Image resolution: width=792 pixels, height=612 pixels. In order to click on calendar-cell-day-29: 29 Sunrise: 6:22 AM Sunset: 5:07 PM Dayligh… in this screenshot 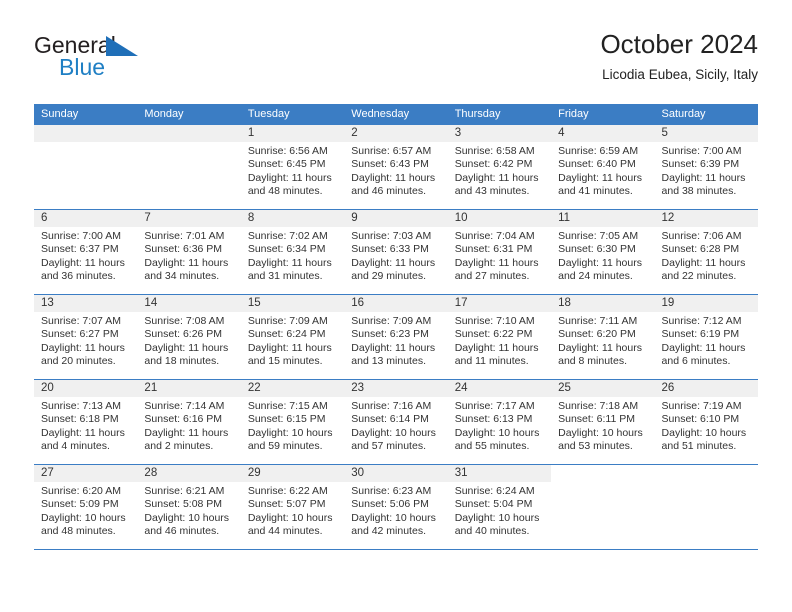, I will do `click(292, 507)`.